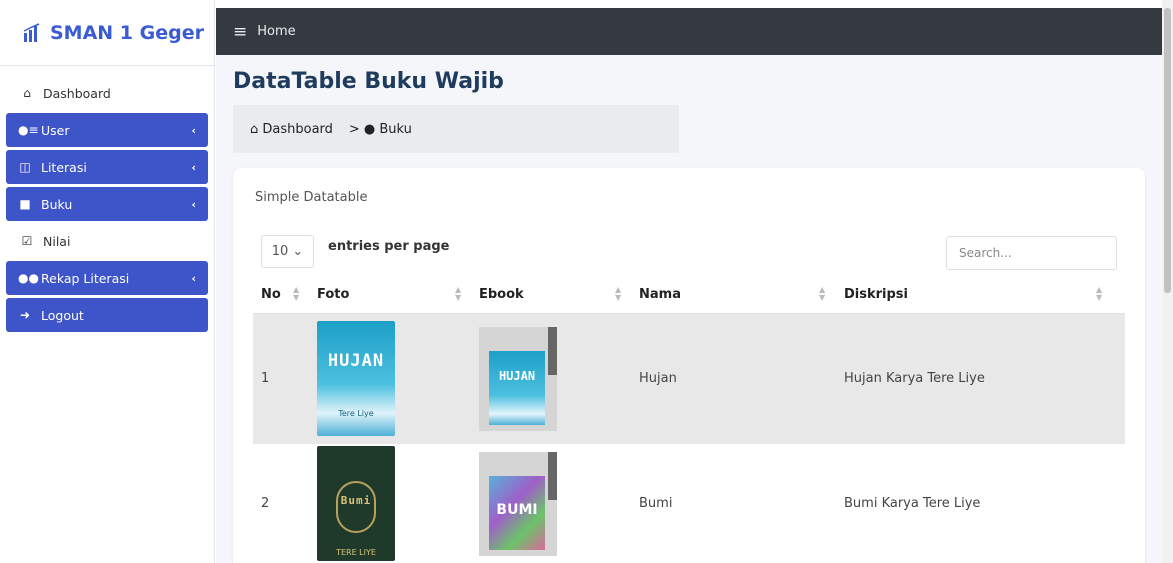 The height and width of the screenshot is (563, 1173). Describe the element at coordinates (980, 295) in the screenshot. I see `column-header-diskripsi: Diskripsi ▲ ▼` at that location.